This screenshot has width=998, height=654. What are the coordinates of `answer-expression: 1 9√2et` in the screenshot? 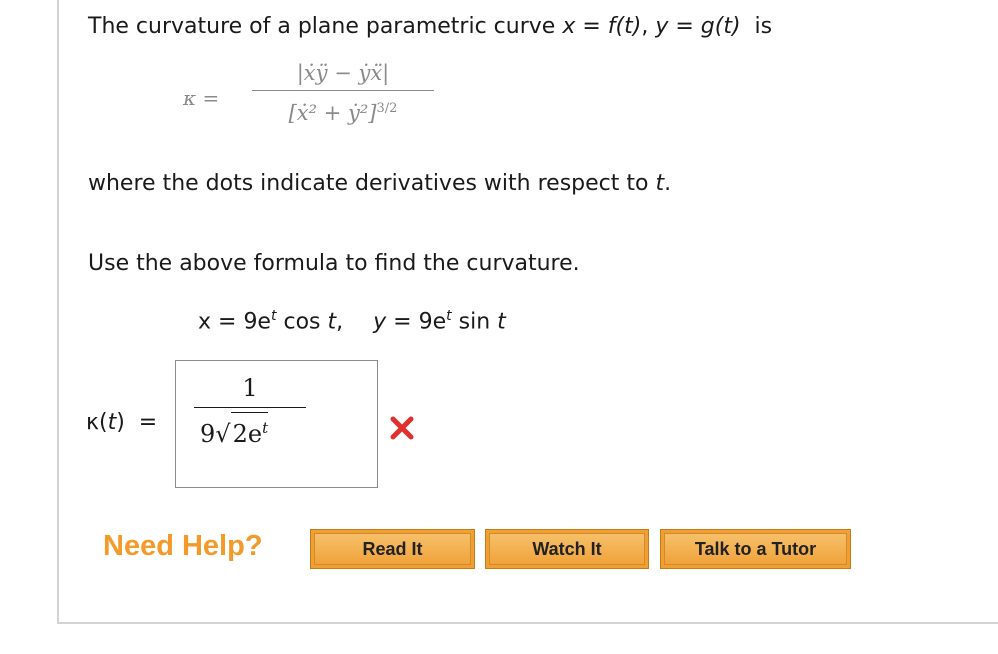 It's located at (250, 411).